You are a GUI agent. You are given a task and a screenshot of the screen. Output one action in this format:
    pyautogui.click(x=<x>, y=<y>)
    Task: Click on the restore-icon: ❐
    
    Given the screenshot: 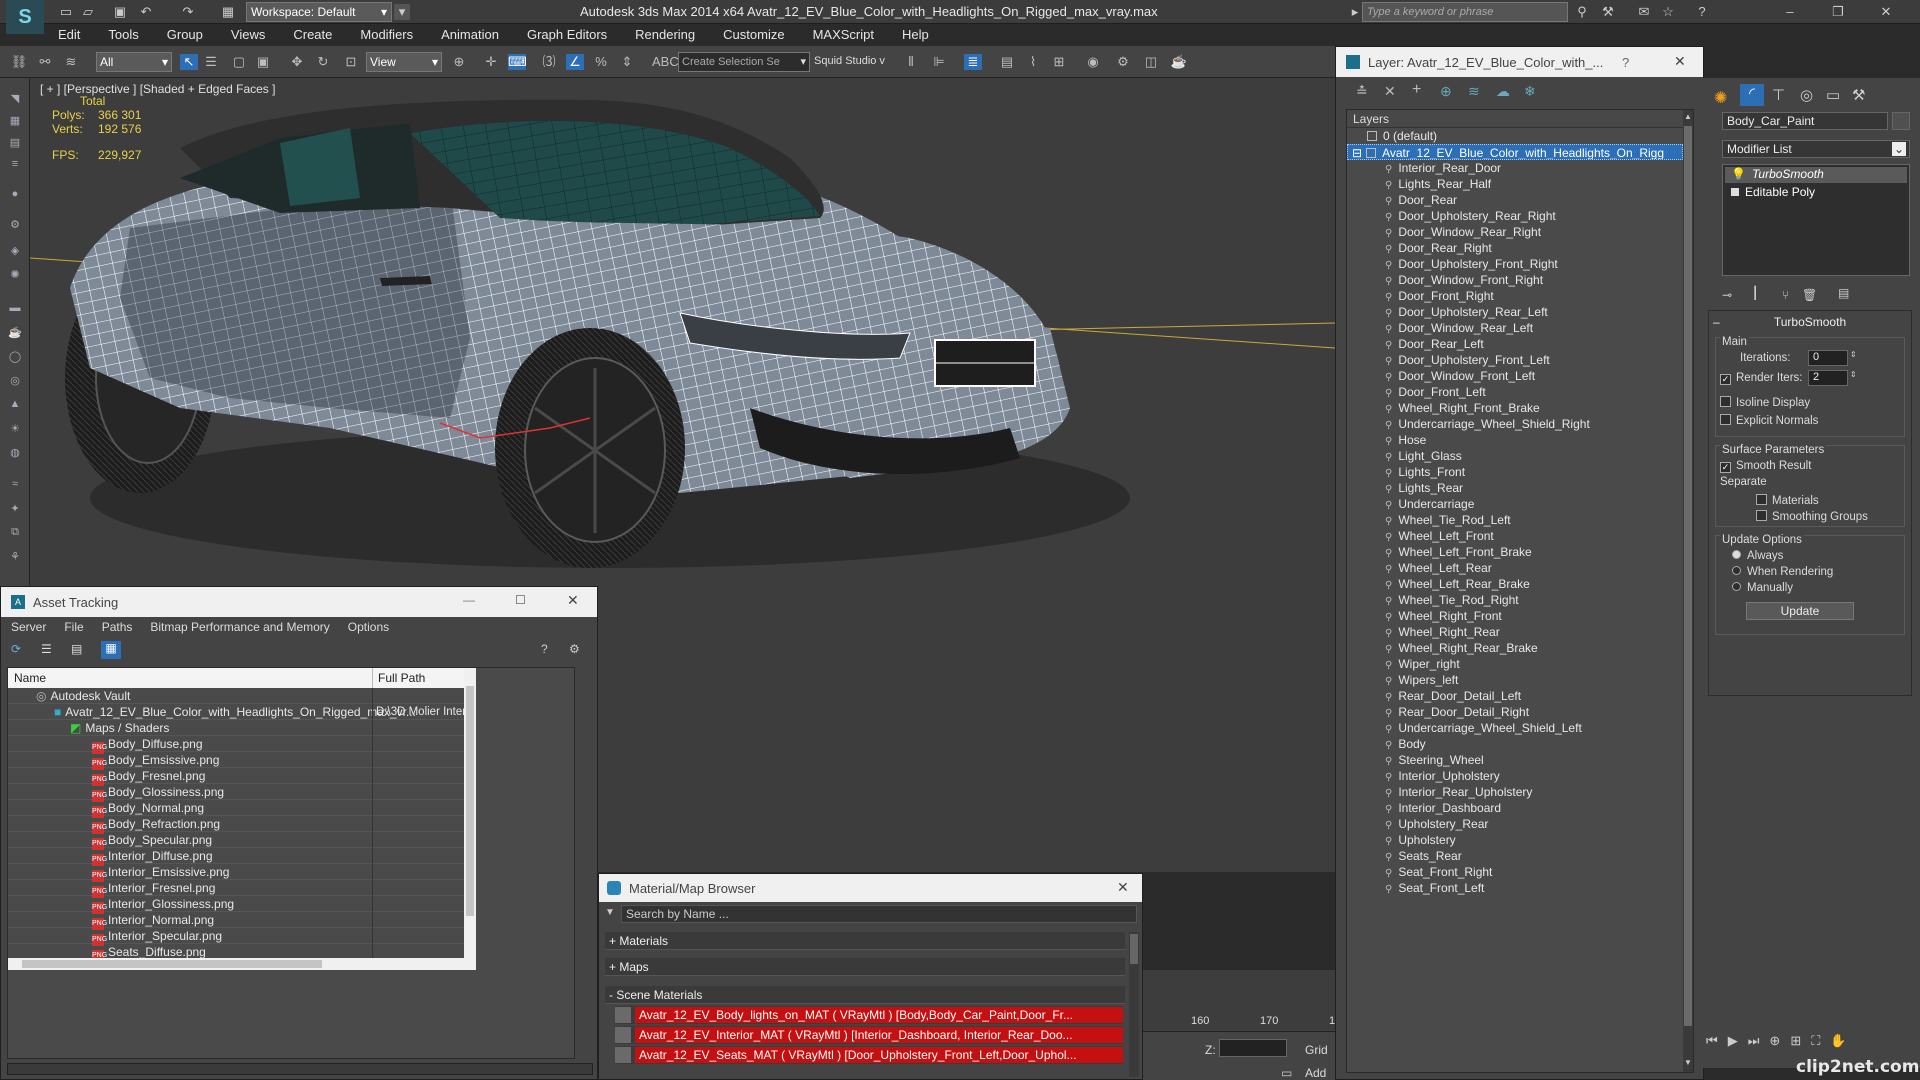 What is the action you would take?
    pyautogui.click(x=1838, y=12)
    